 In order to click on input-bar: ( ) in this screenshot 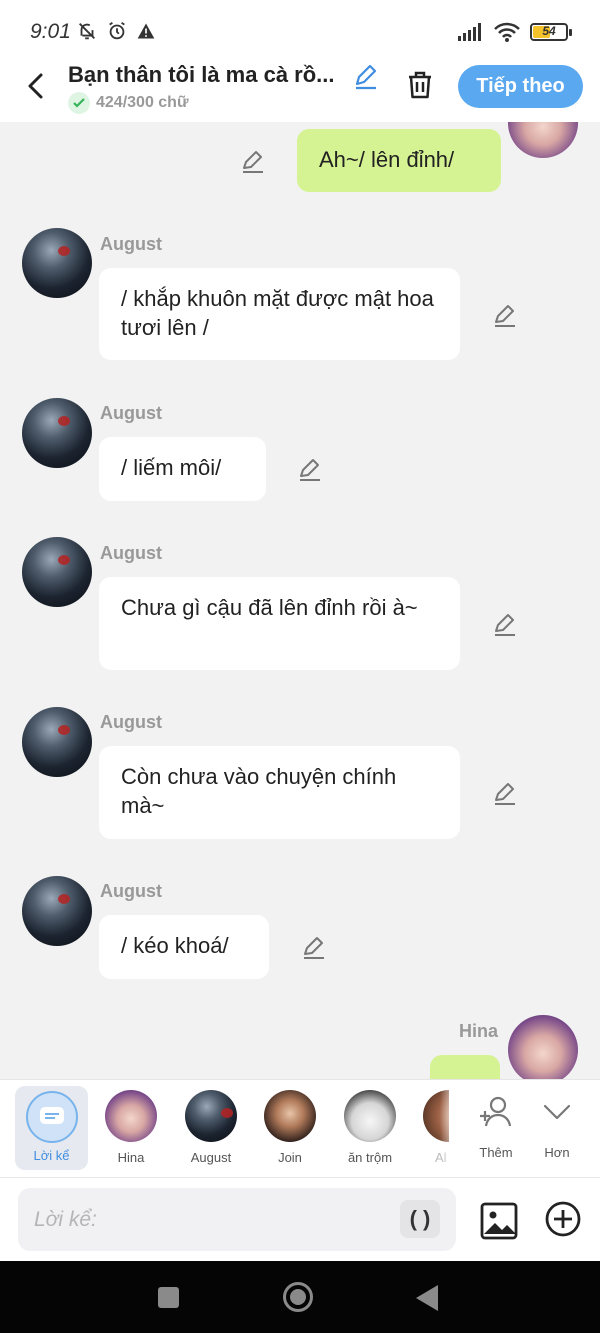, I will do `click(300, 1219)`.